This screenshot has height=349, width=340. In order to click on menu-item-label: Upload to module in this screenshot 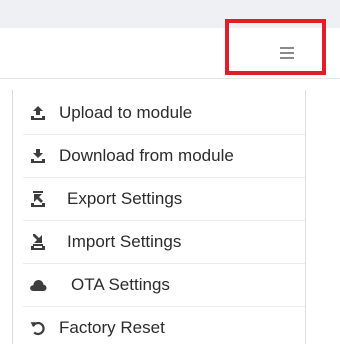, I will do `click(126, 112)`.